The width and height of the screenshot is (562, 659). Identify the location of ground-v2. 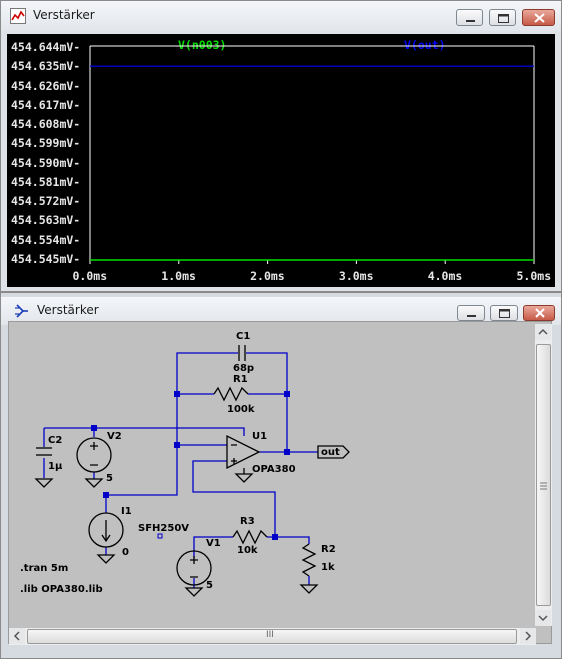
(94, 483).